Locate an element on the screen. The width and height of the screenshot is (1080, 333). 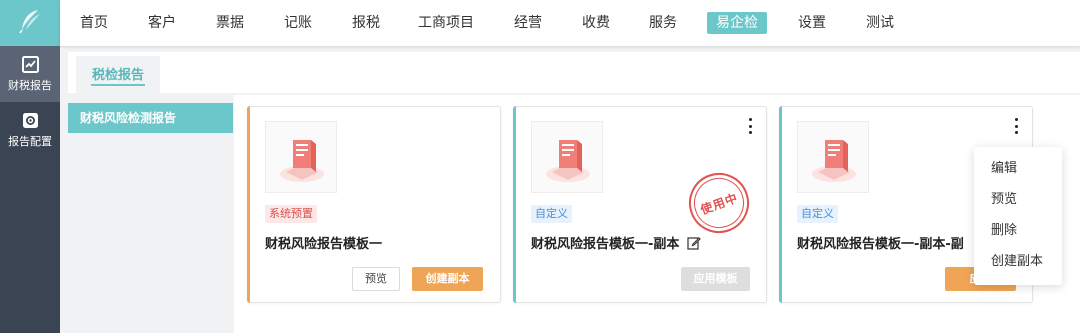
template-title-text: 财税风险报告模板一-副本 is located at coordinates (605, 244).